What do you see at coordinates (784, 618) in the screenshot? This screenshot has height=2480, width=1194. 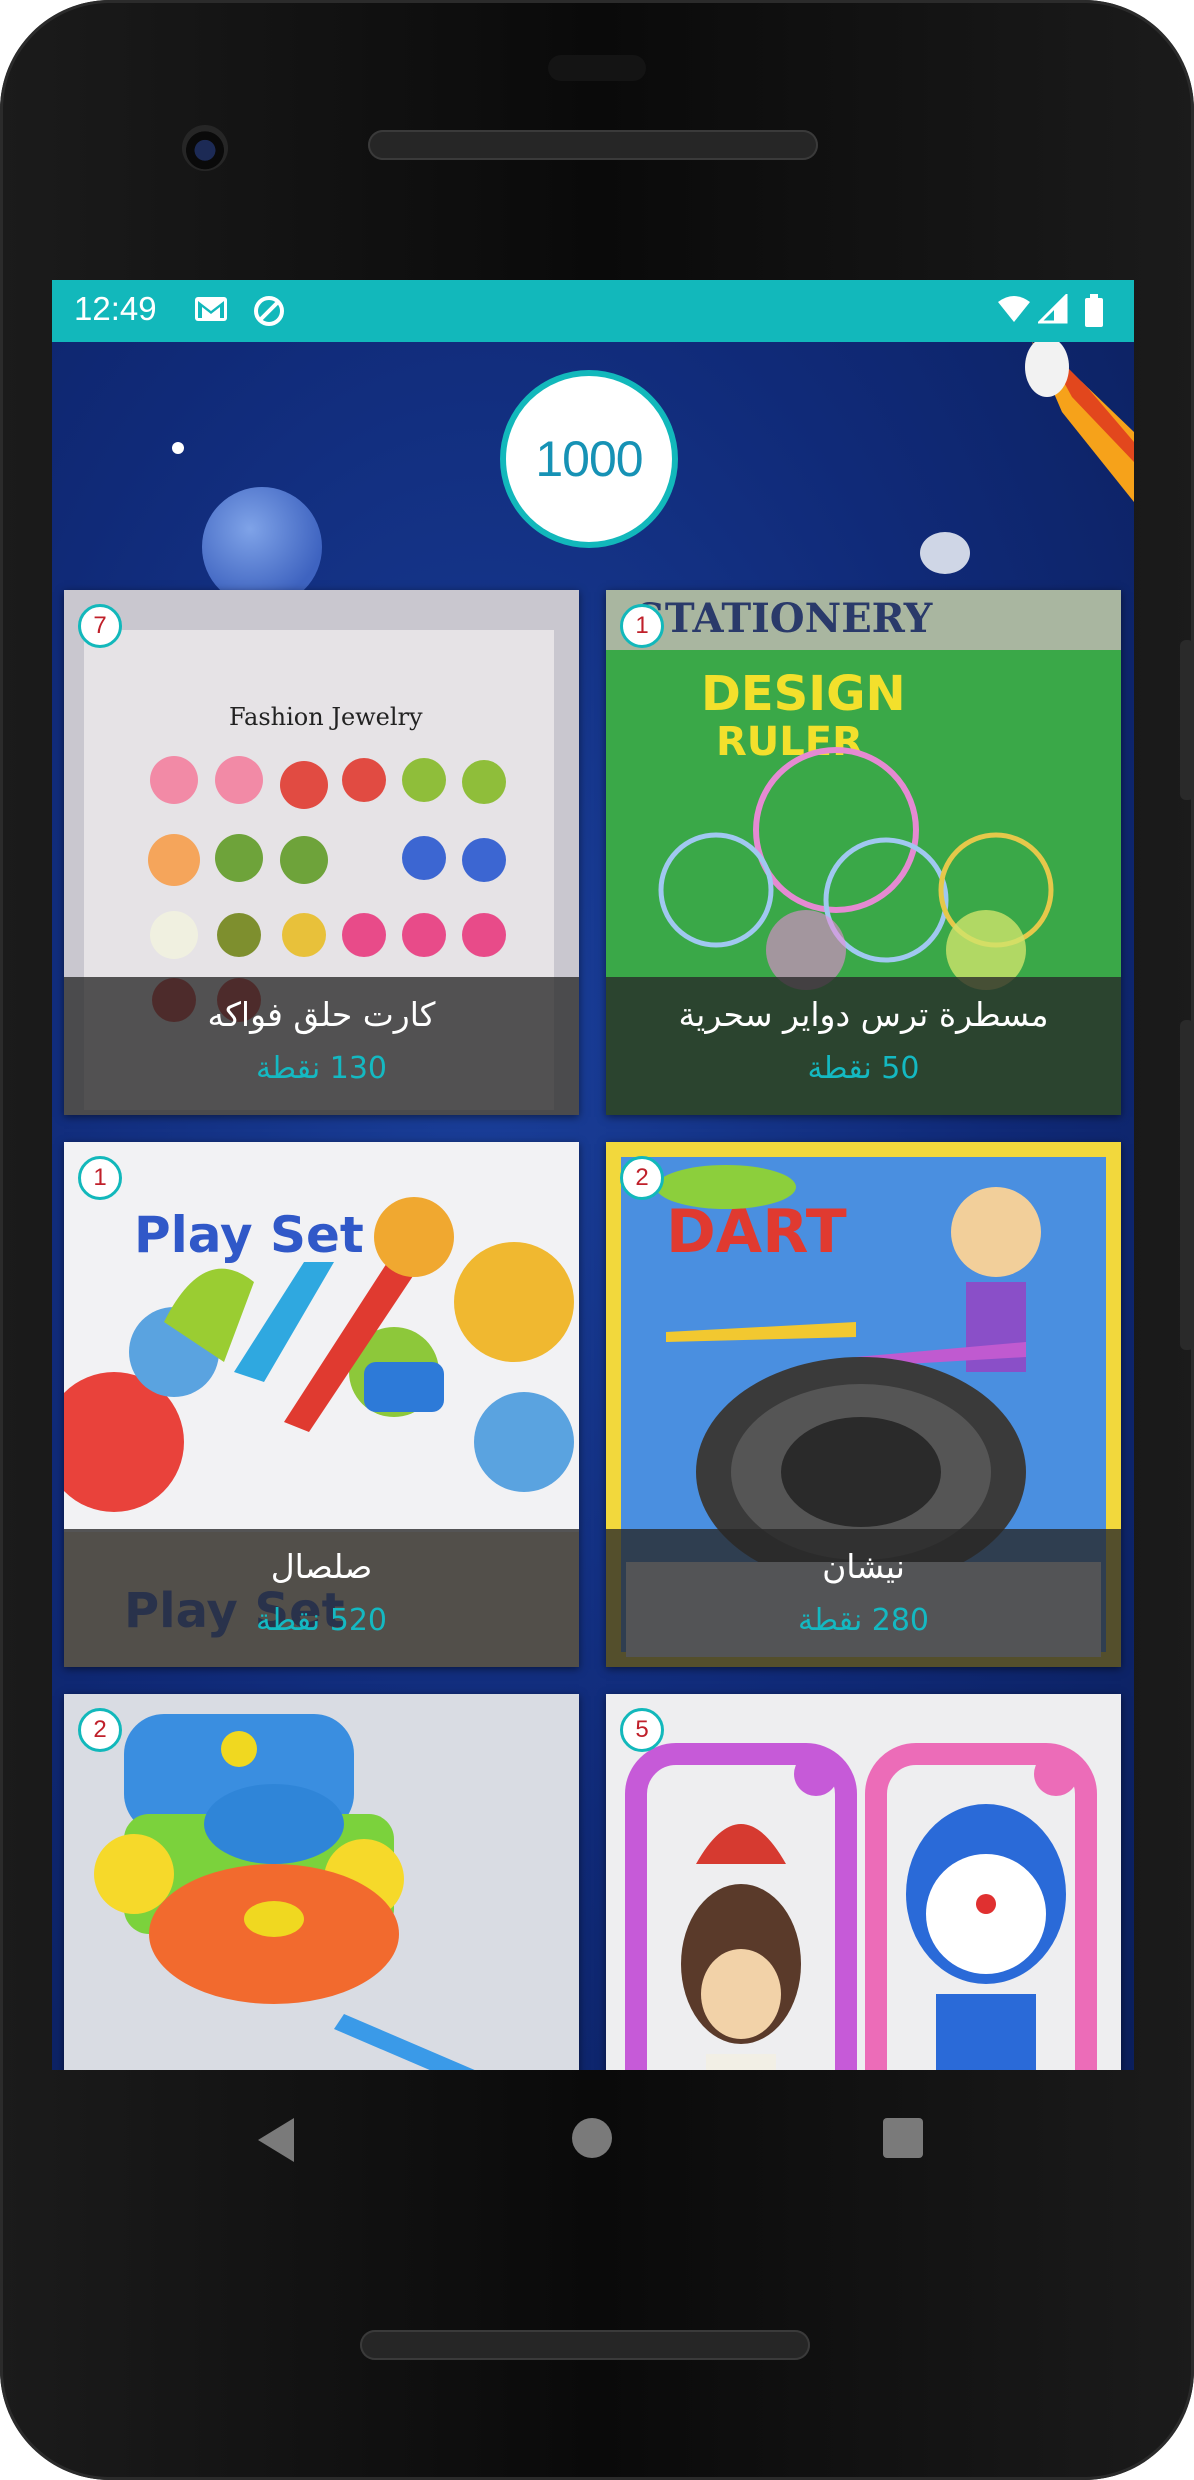 I see `svg-text: STATIONERY` at bounding box center [784, 618].